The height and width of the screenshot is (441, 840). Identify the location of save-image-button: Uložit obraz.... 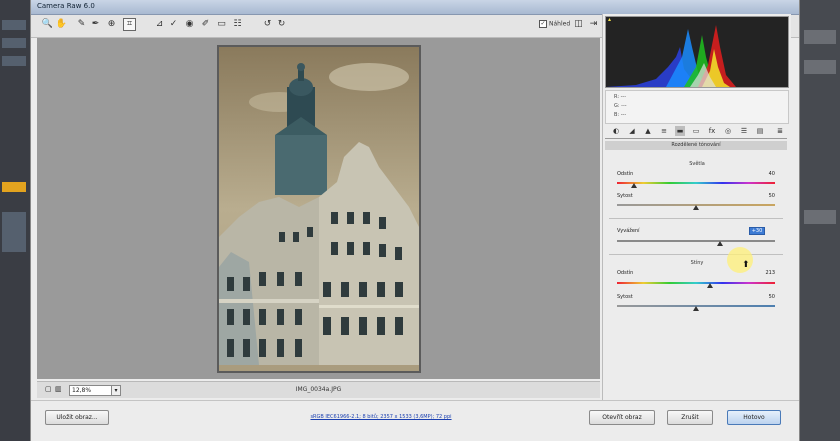
(77, 417).